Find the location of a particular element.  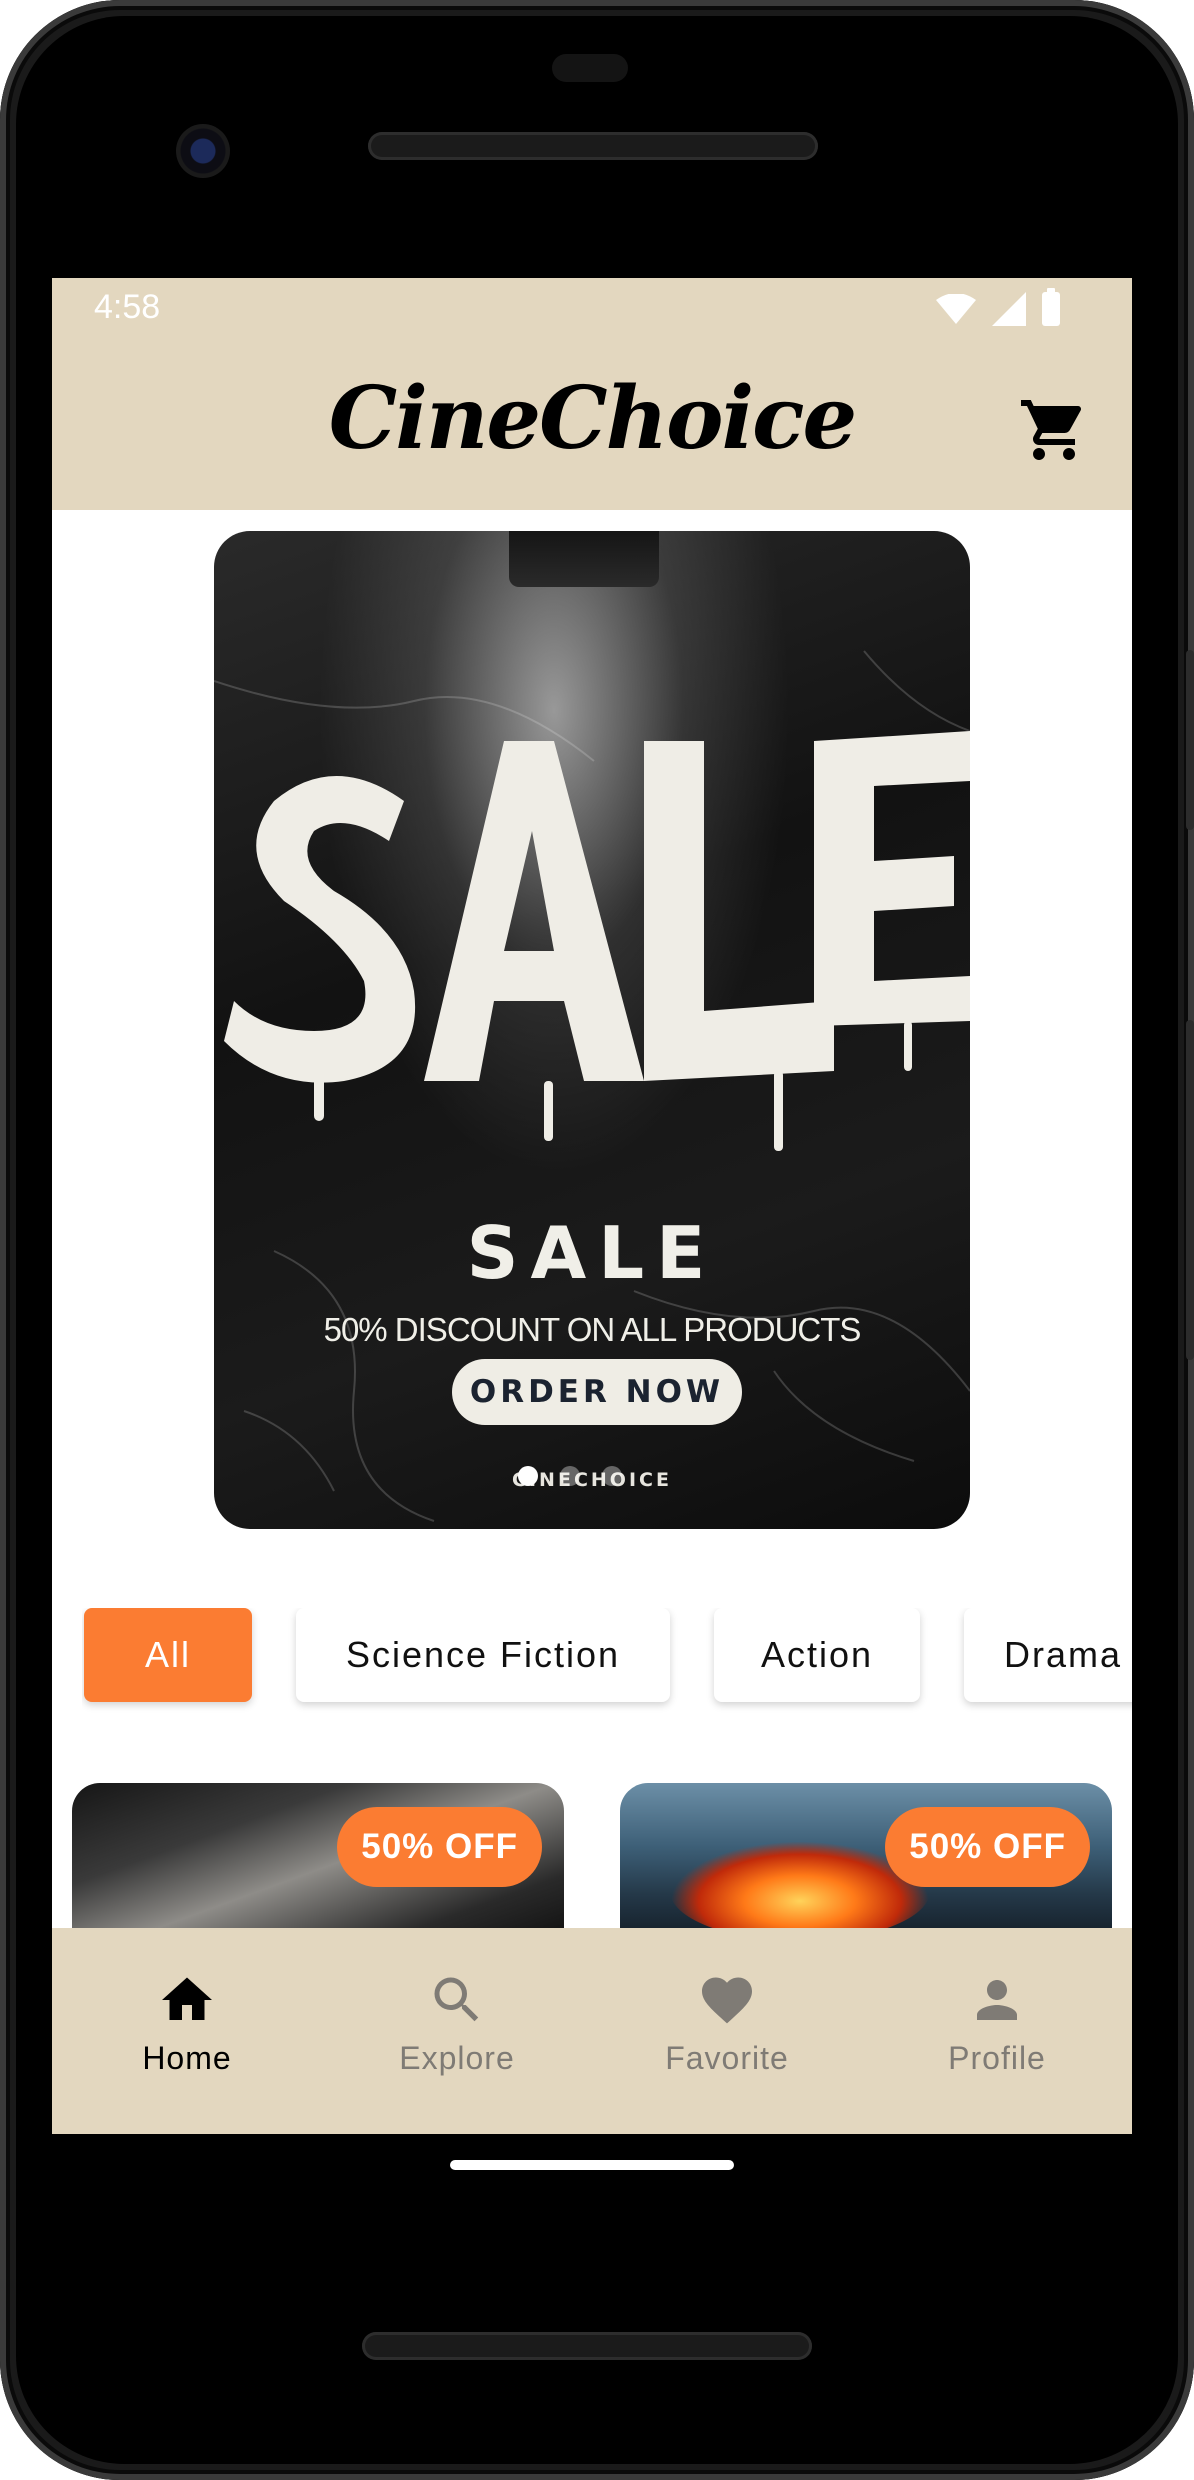

volume-button is located at coordinates (1190, 740).